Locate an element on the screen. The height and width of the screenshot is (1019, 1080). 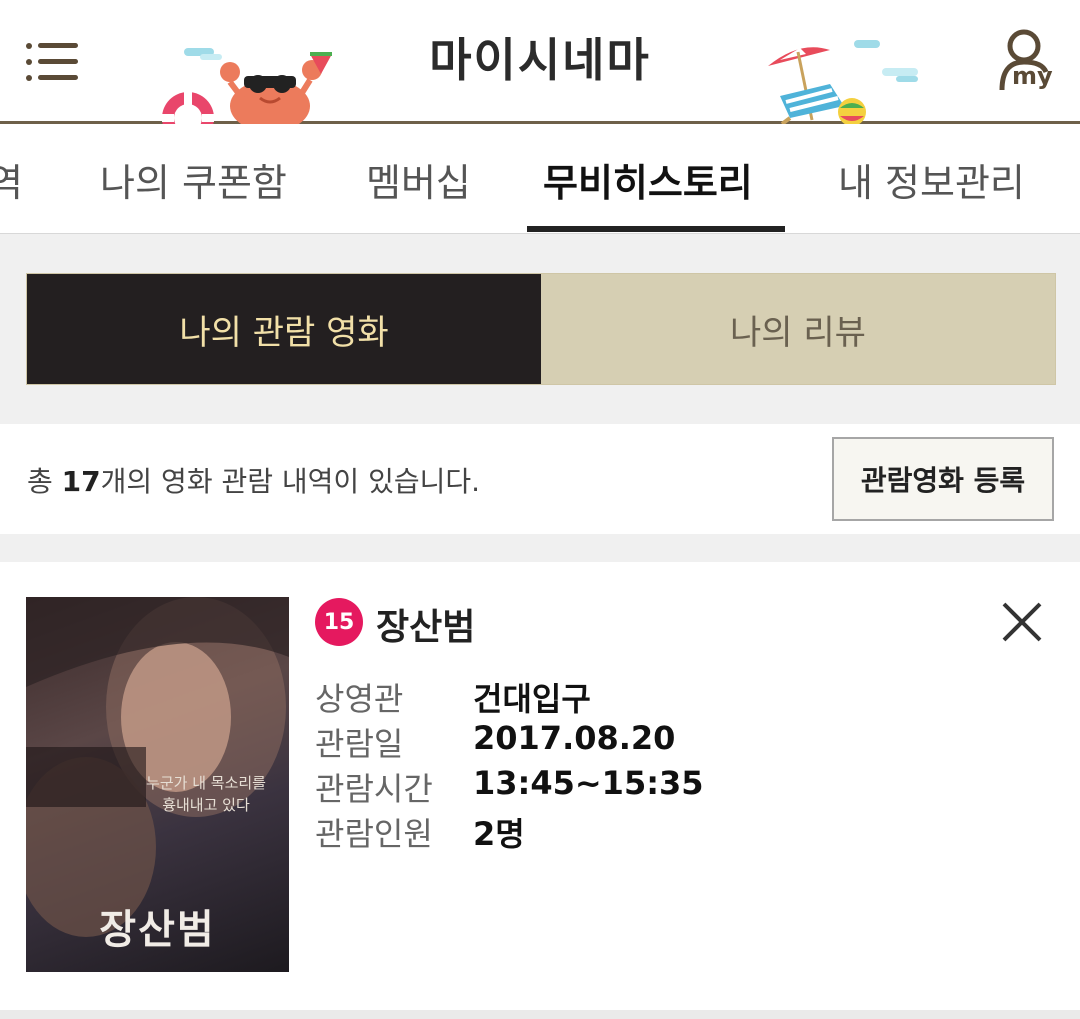
history-count-text: 총 17개의 영화 관람 내역이 있습니다. is located at coordinates (253, 480).